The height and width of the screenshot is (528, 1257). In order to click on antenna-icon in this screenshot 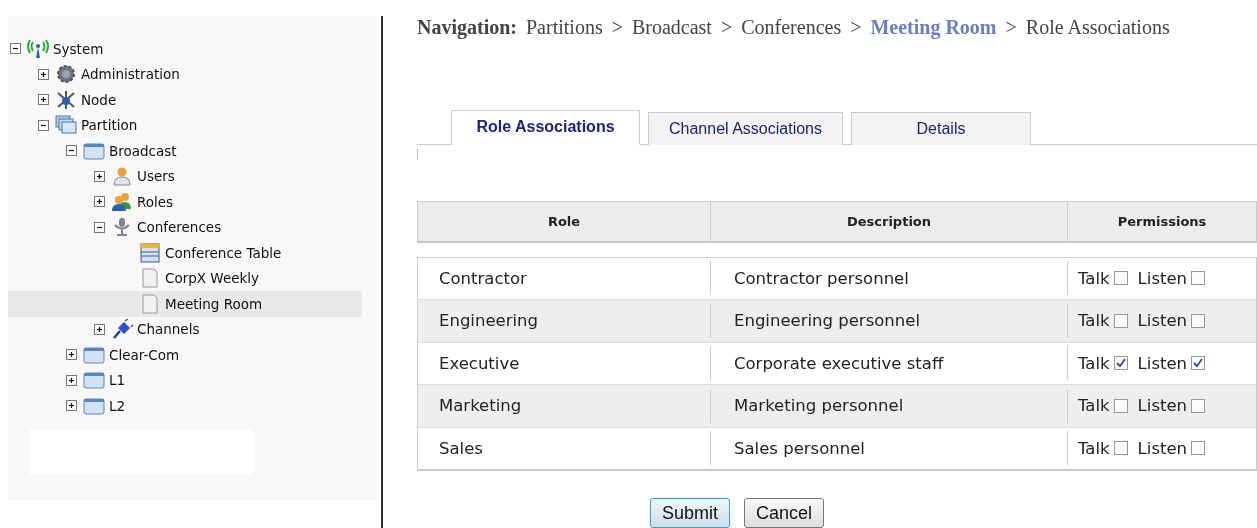, I will do `click(38, 48)`.